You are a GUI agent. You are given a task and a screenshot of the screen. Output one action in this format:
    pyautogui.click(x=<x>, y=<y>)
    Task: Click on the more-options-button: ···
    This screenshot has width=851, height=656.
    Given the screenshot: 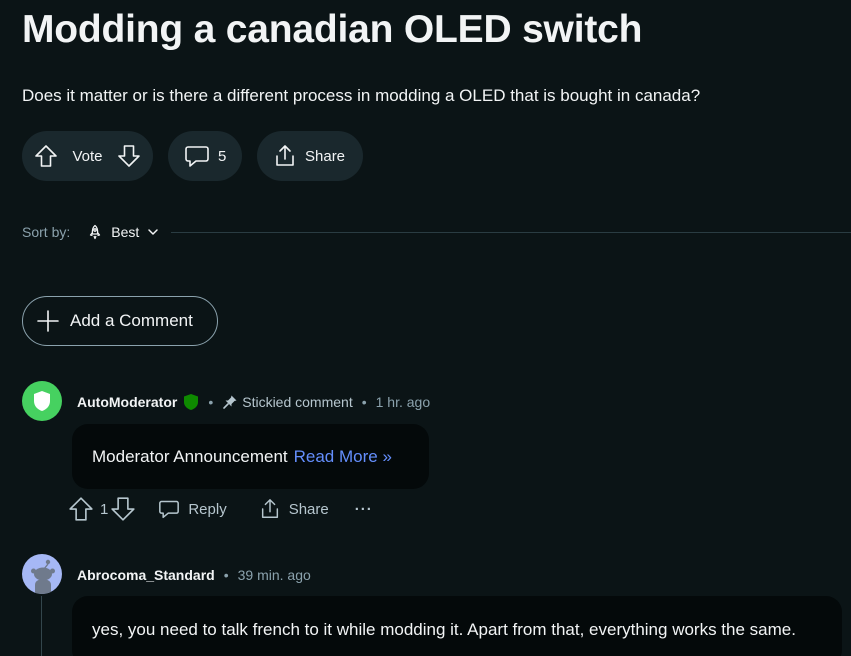 What is the action you would take?
    pyautogui.click(x=364, y=509)
    